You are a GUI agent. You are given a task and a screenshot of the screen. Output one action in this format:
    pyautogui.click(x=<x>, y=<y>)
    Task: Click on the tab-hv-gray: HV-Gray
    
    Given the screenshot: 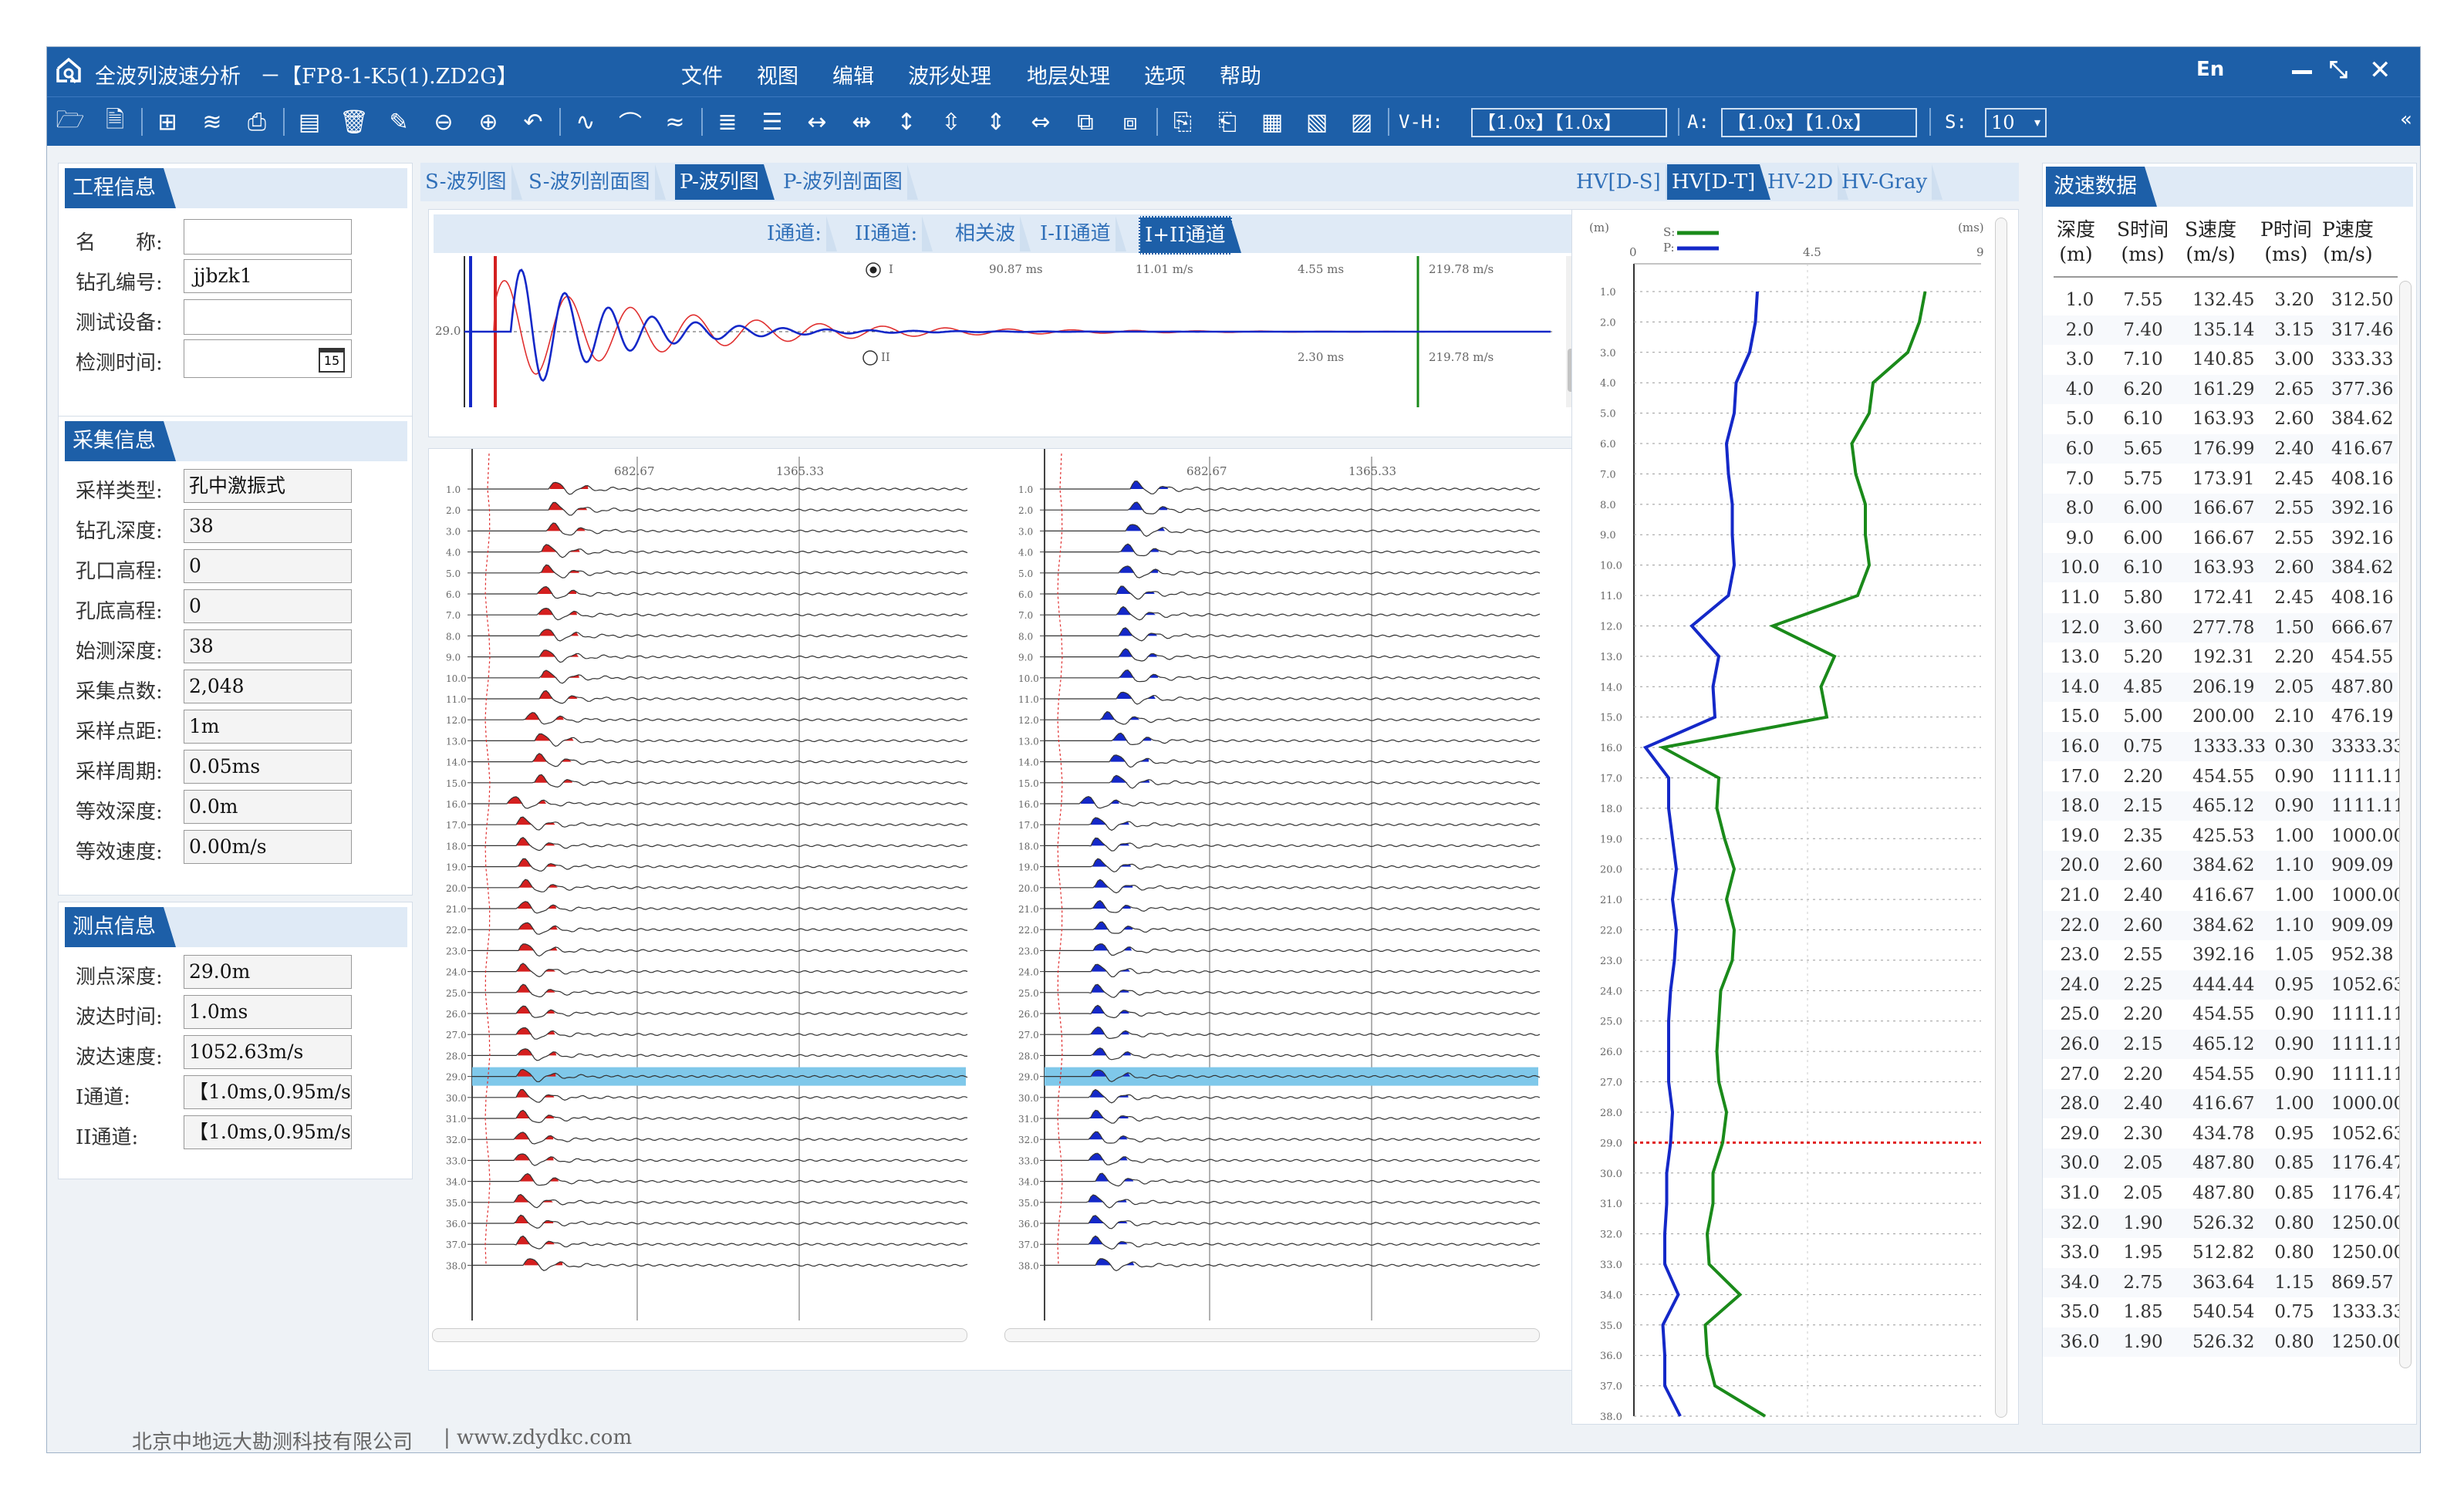 What is the action you would take?
    pyautogui.click(x=1890, y=182)
    